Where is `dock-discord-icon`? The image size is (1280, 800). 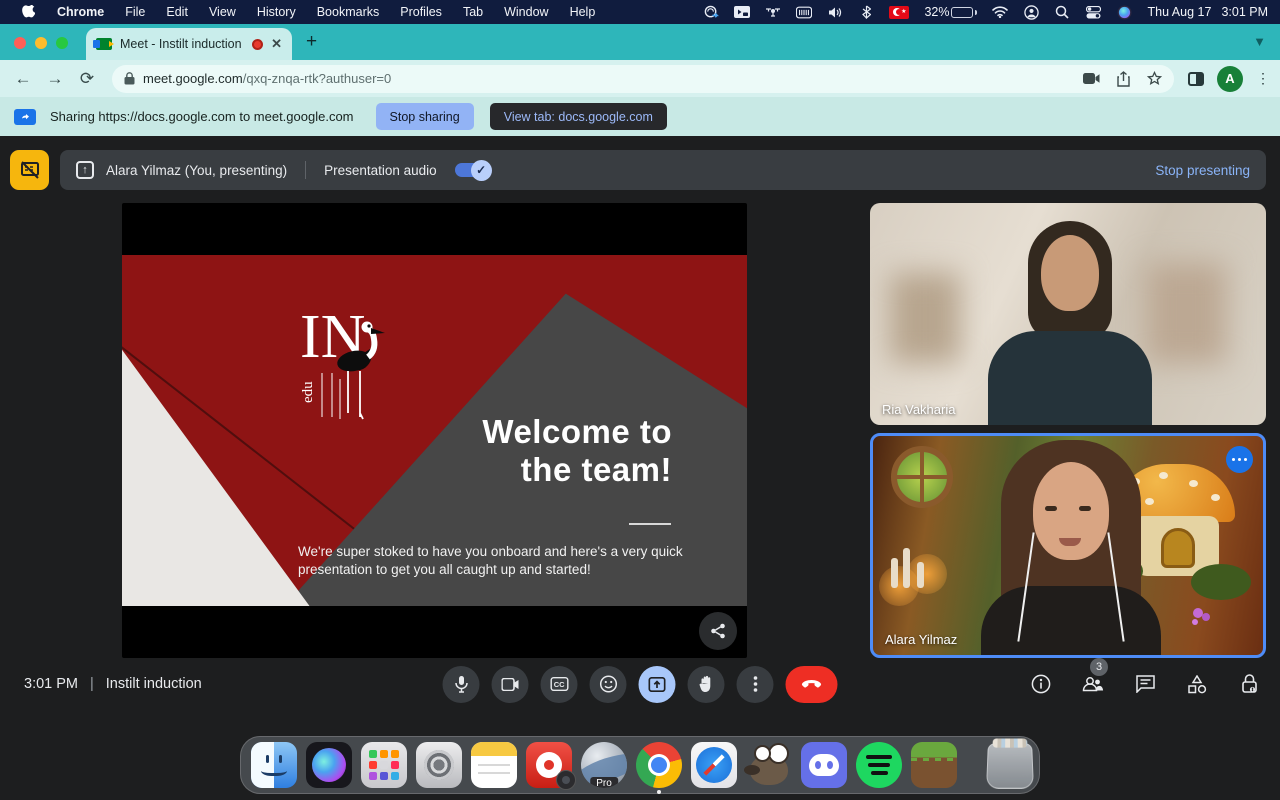 dock-discord-icon is located at coordinates (824, 765).